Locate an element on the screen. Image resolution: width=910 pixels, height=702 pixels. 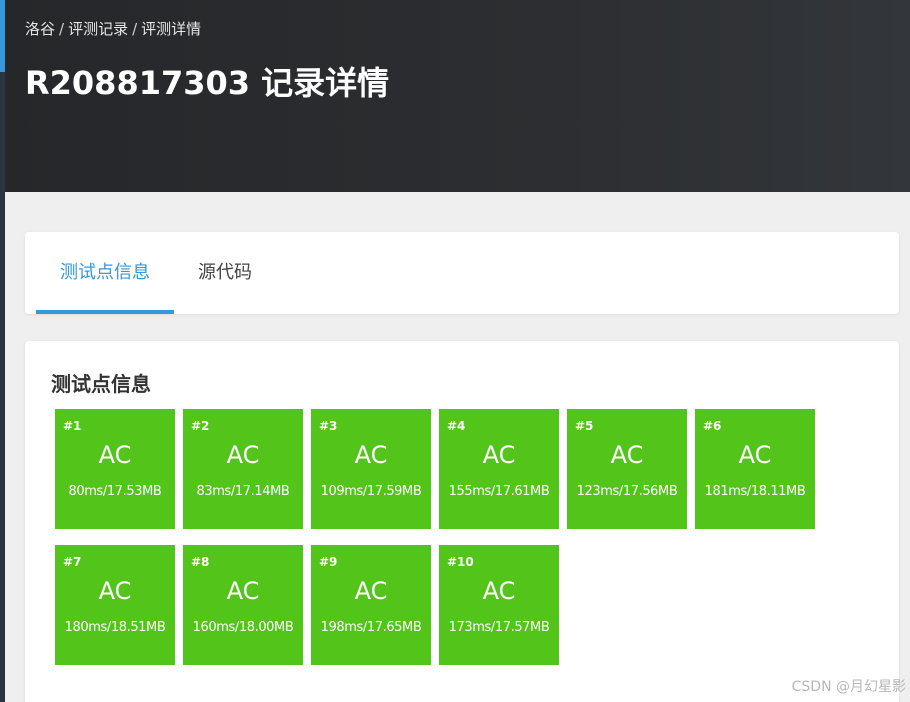
testcase-id: #3 is located at coordinates (328, 426).